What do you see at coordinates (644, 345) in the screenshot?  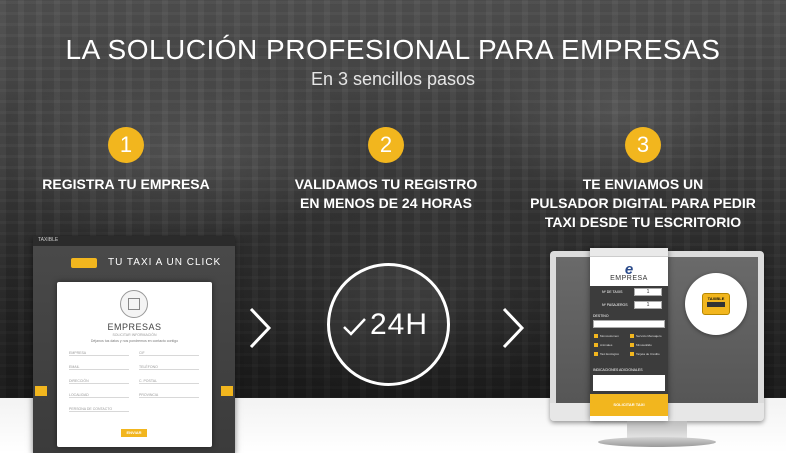 I see `option-label: Minusválido` at bounding box center [644, 345].